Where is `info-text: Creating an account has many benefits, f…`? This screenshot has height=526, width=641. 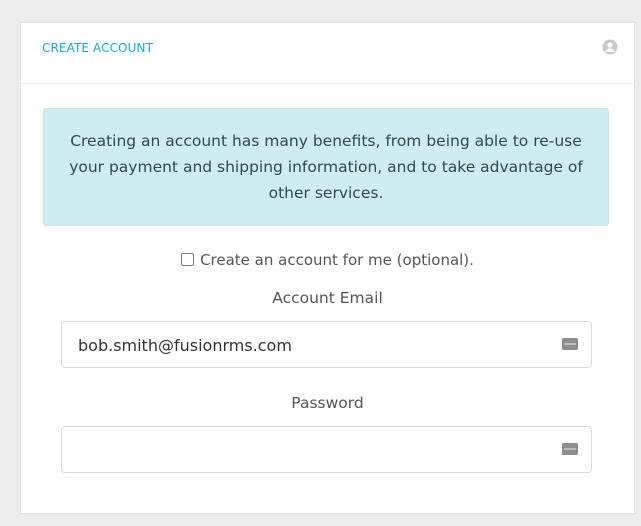 info-text: Creating an account has many benefits, f… is located at coordinates (326, 167).